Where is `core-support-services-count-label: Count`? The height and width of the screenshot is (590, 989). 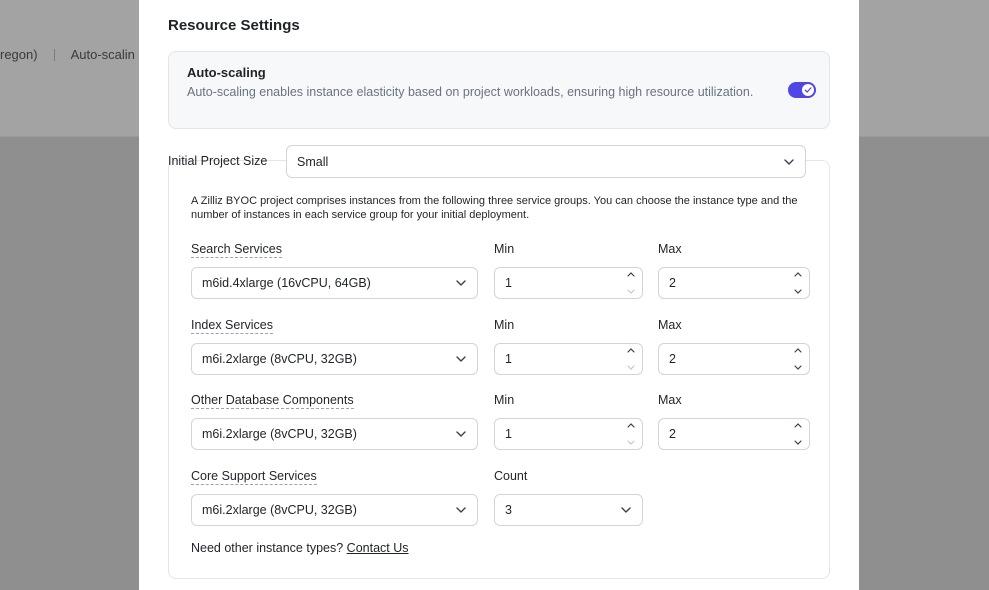
core-support-services-count-label: Count is located at coordinates (511, 476).